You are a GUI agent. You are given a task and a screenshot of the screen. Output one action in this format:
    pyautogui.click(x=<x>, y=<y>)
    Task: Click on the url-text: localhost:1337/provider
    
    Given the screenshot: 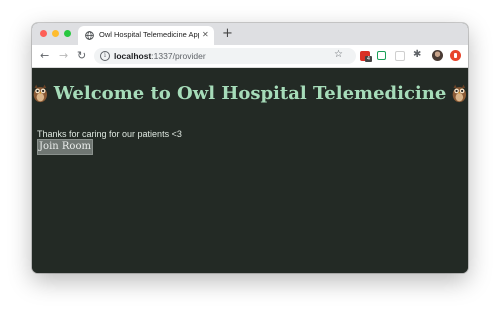 What is the action you would take?
    pyautogui.click(x=160, y=56)
    